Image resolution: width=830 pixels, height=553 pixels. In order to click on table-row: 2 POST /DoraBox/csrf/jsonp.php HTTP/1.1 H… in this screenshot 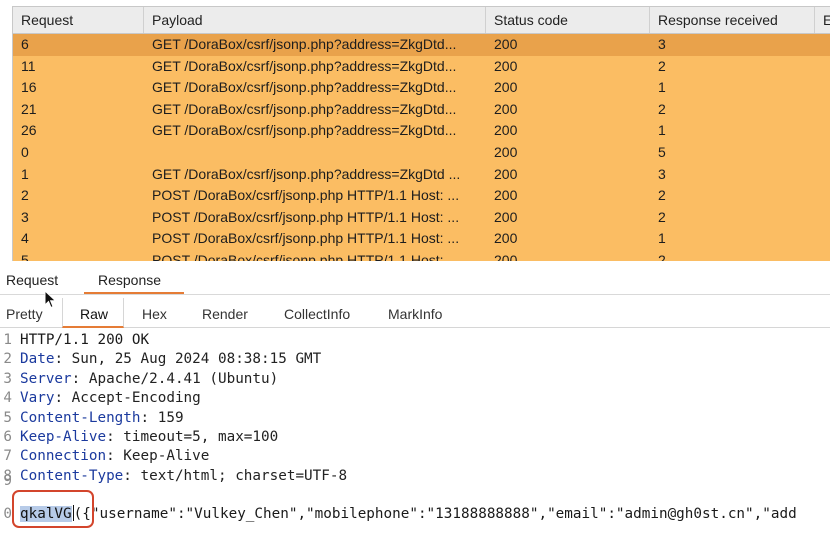, I will do `click(421, 196)`.